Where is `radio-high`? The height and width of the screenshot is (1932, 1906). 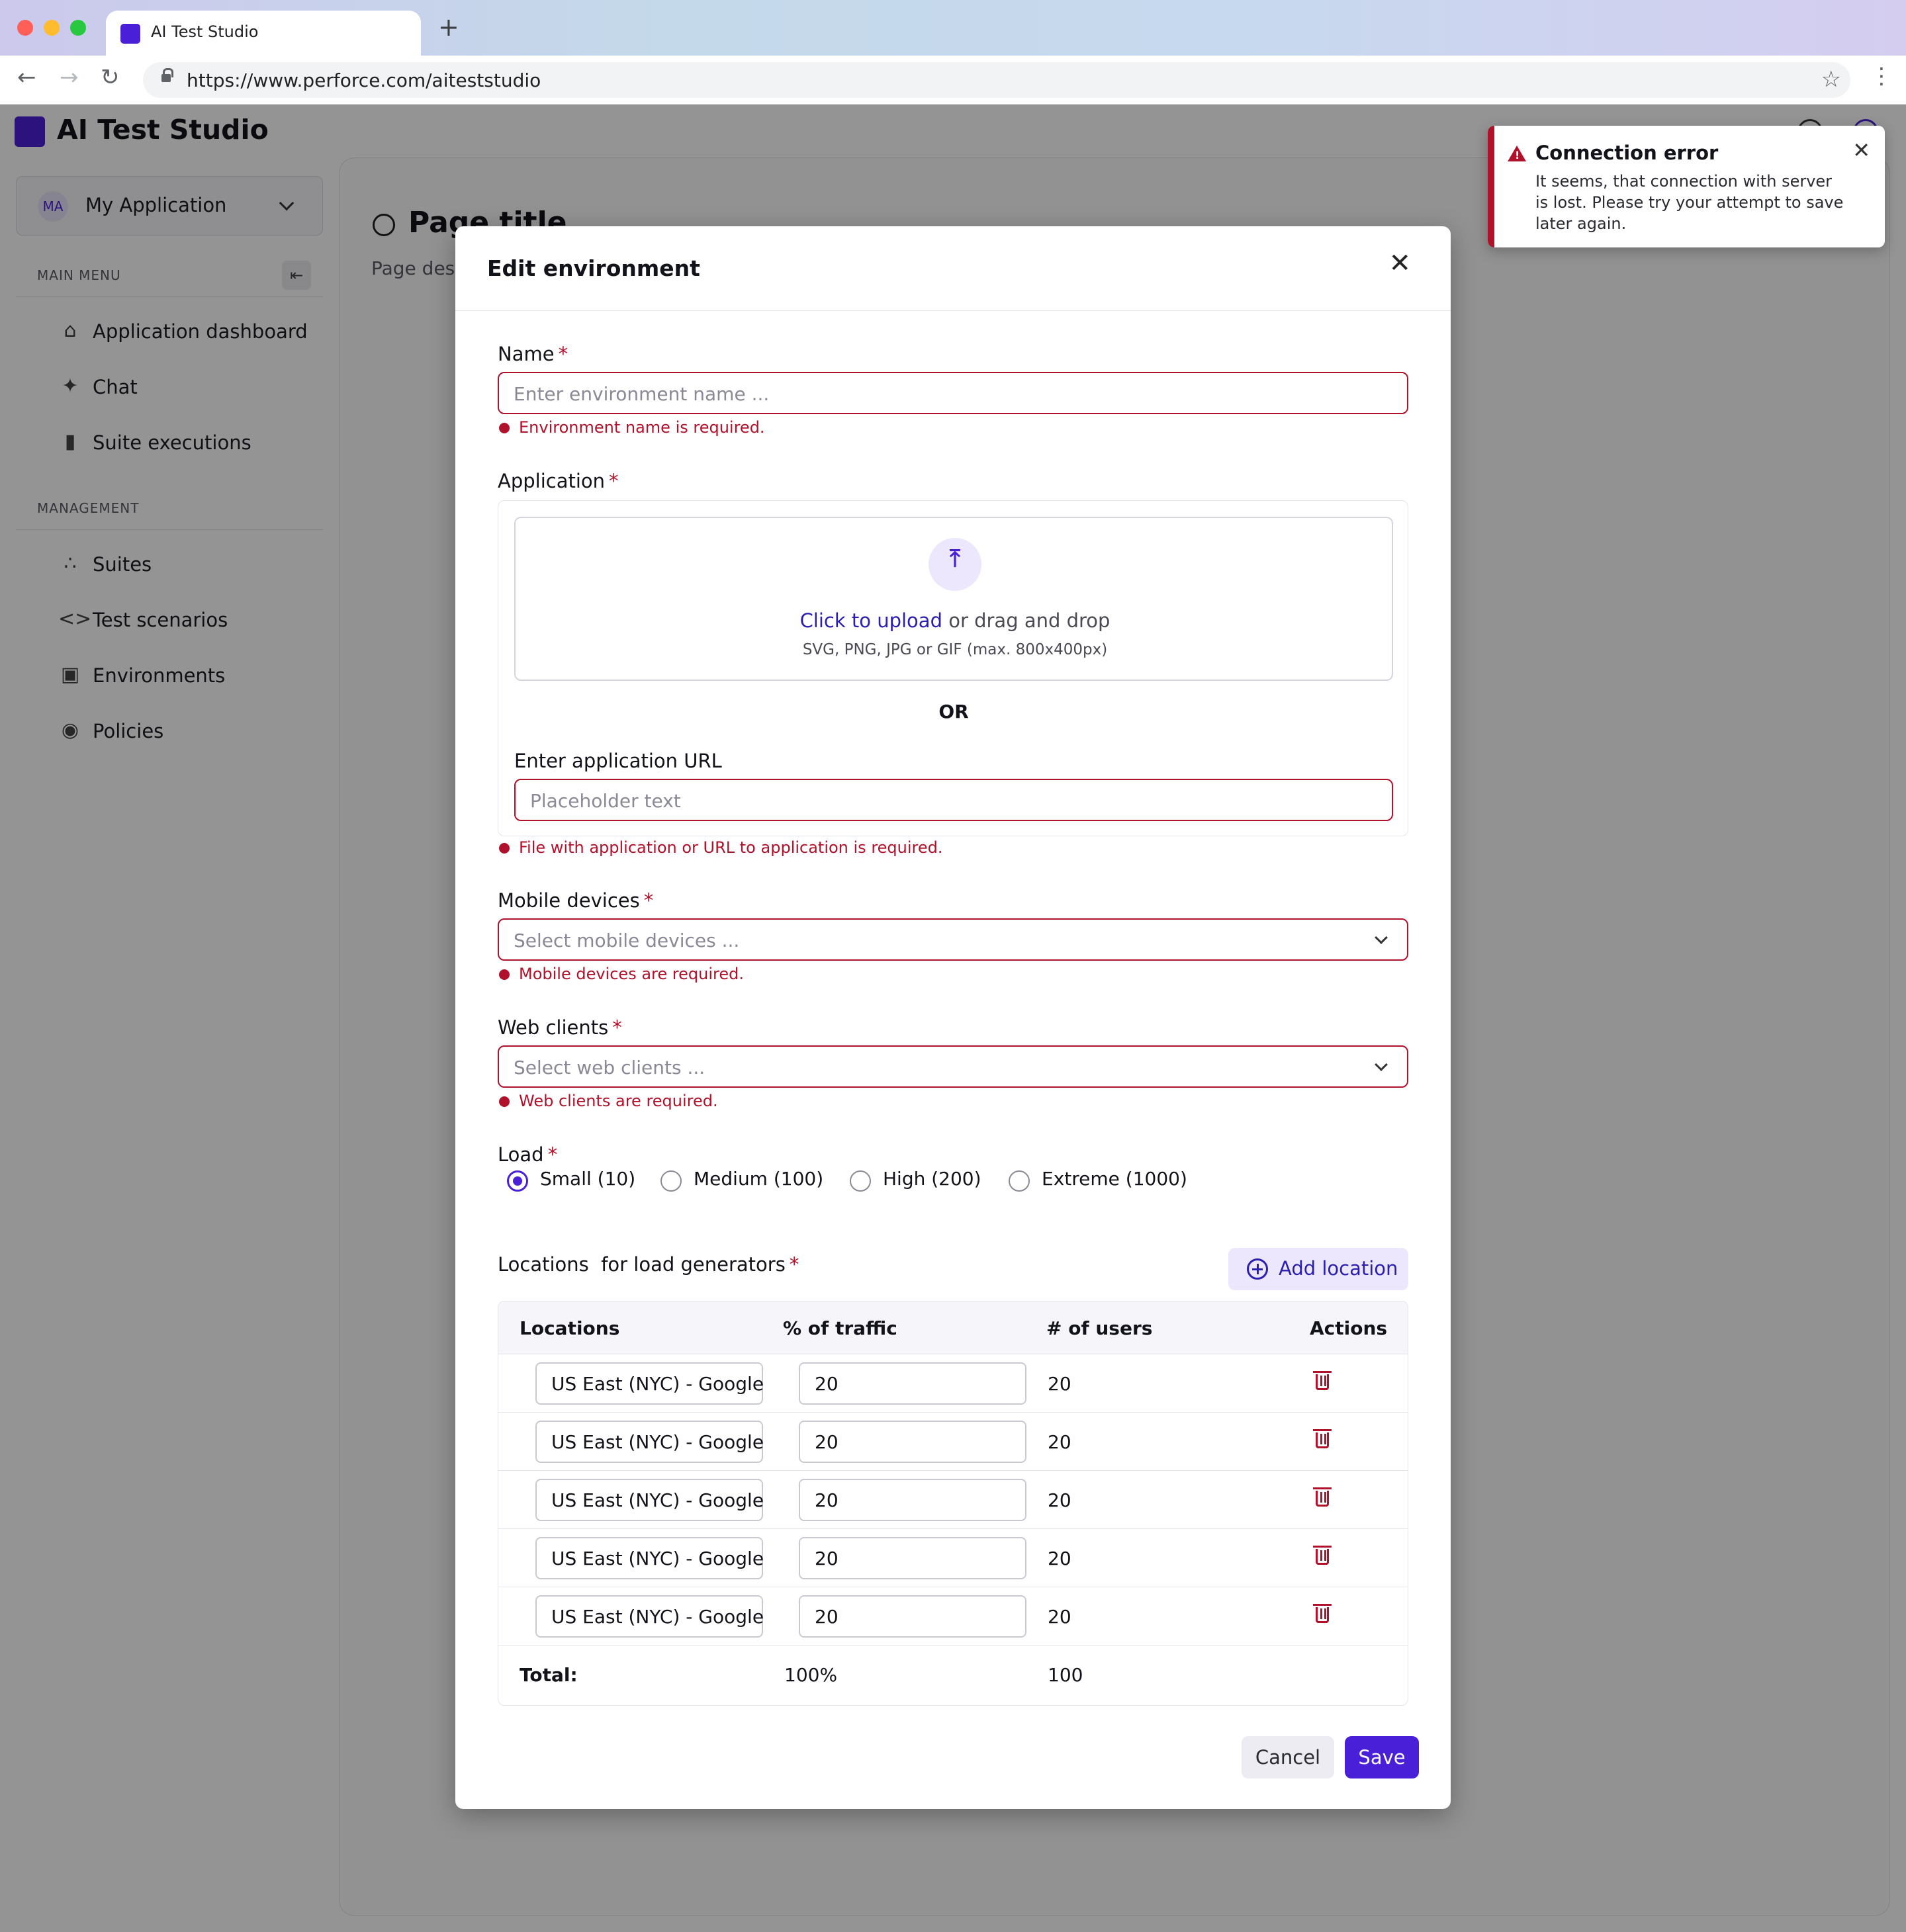
radio-high is located at coordinates (860, 1181).